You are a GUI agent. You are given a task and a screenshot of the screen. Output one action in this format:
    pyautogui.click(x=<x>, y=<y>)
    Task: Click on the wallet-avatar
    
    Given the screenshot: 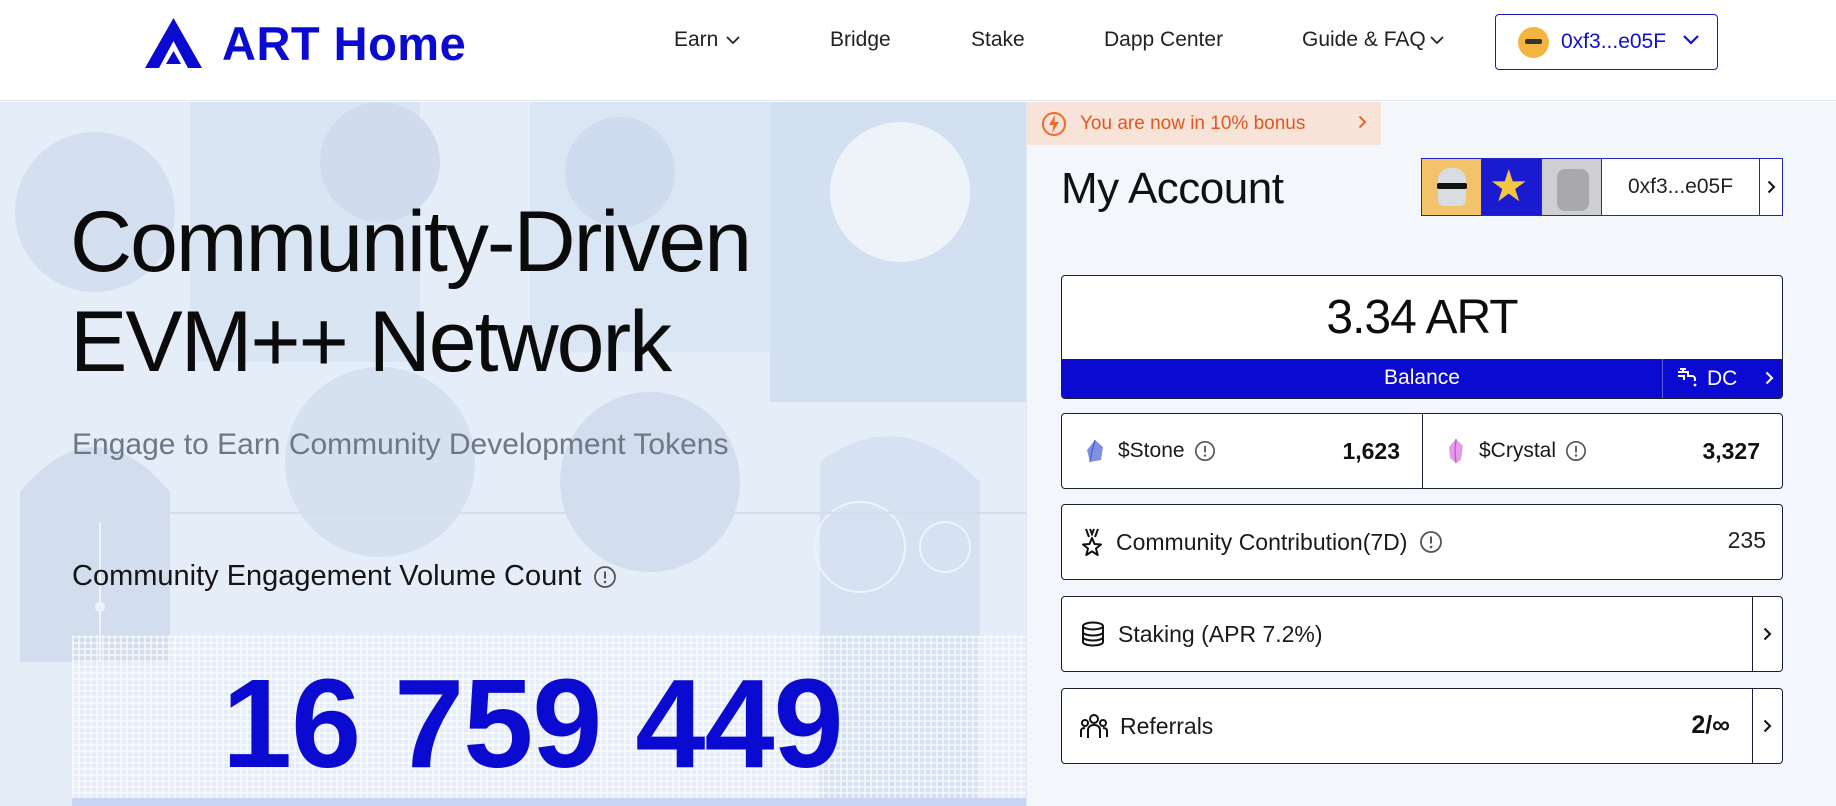 What is the action you would take?
    pyautogui.click(x=1533, y=42)
    